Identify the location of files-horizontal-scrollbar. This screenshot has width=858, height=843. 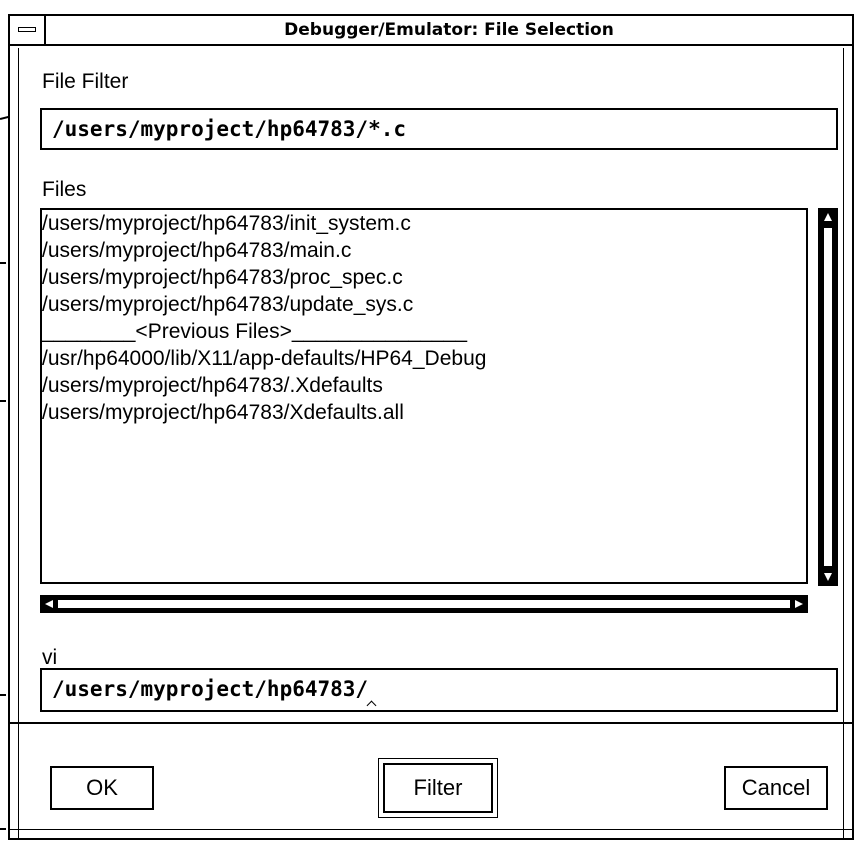
(424, 604).